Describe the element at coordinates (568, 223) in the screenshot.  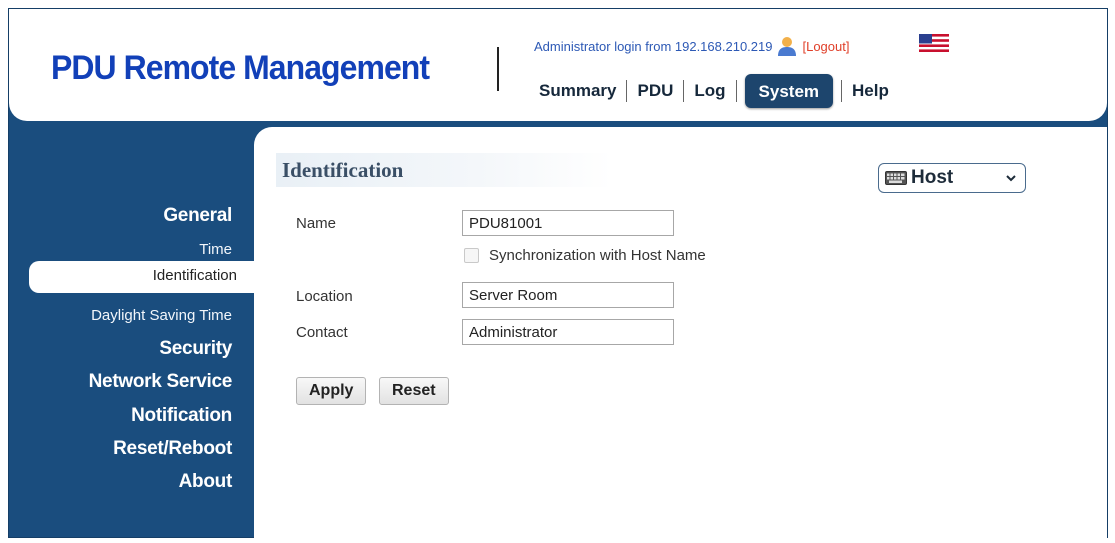
I see `name-input` at that location.